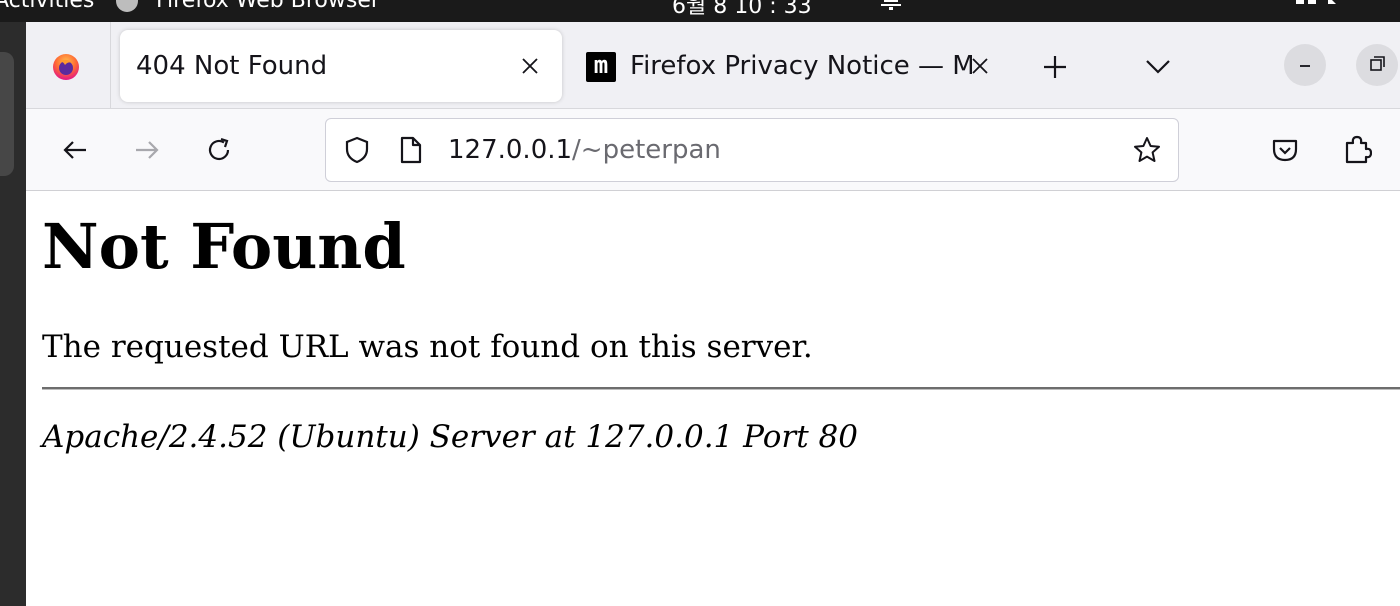 The width and height of the screenshot is (1400, 606). Describe the element at coordinates (1158, 66) in the screenshot. I see `chevron-down-icon` at that location.